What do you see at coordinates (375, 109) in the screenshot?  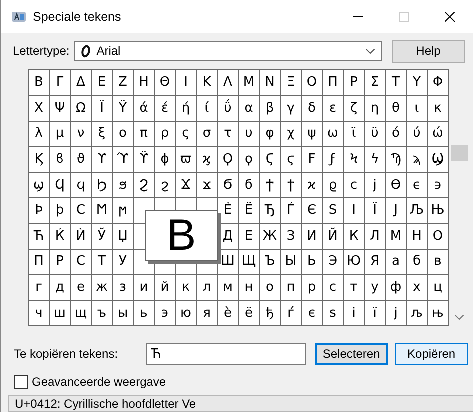 I see `character-cell: η` at bounding box center [375, 109].